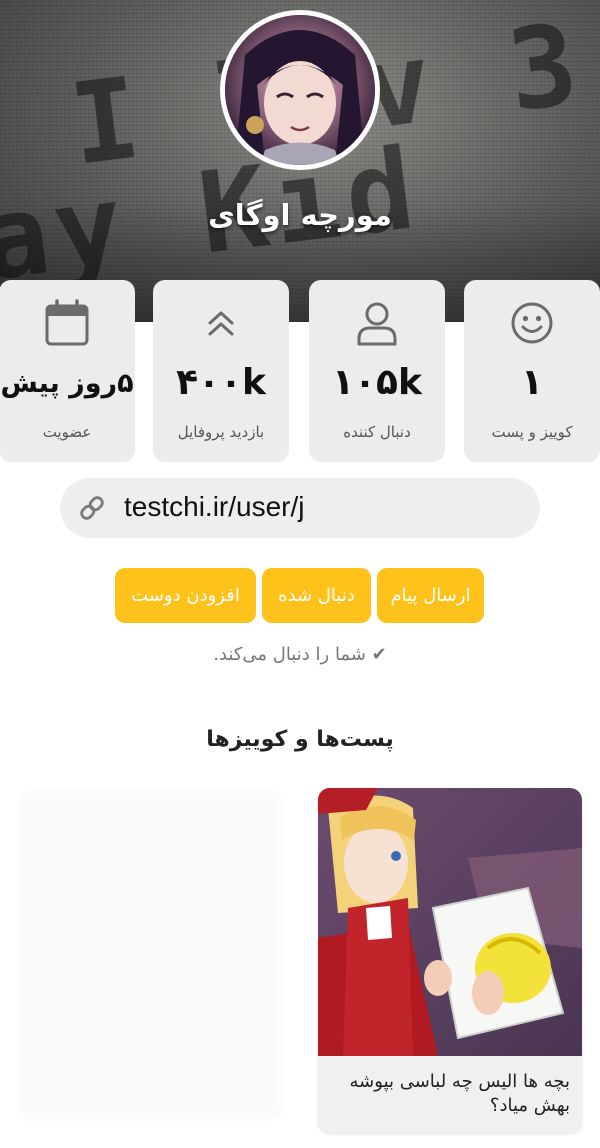 This screenshot has height=1148, width=600. What do you see at coordinates (67, 383) in the screenshot?
I see `stat-membership-value: ۵روز پیش` at bounding box center [67, 383].